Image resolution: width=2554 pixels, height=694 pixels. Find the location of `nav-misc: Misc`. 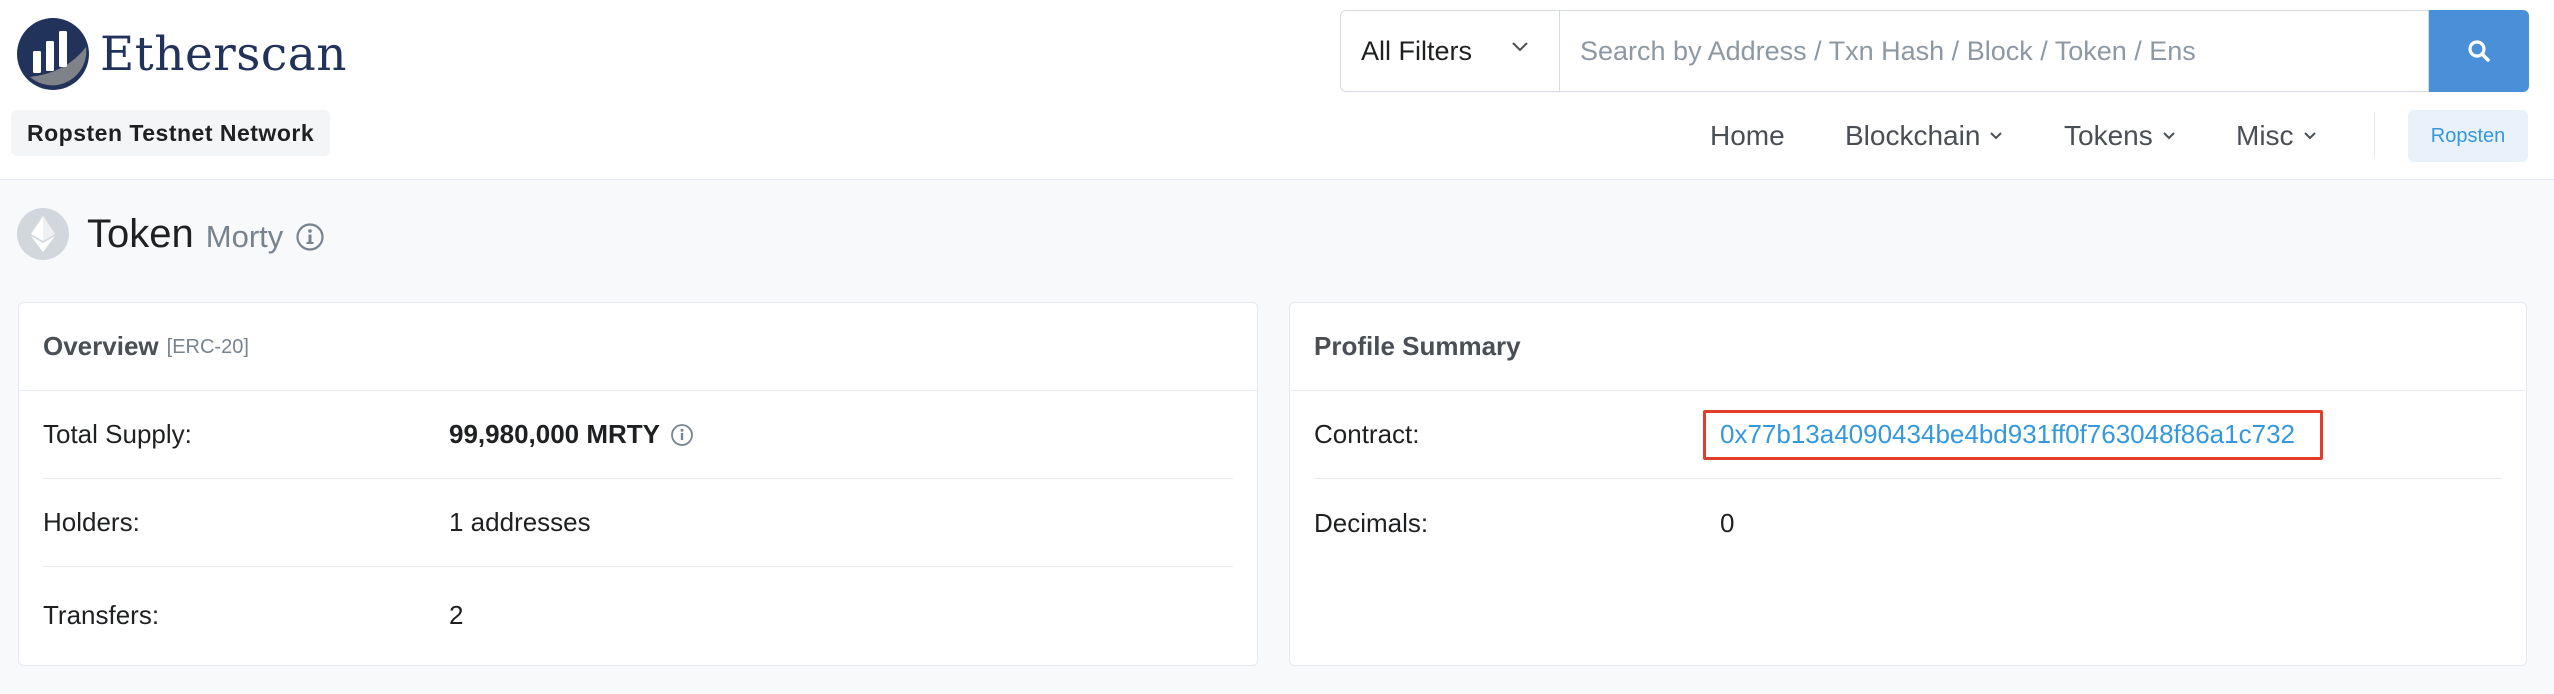

nav-misc: Misc is located at coordinates (2276, 136).